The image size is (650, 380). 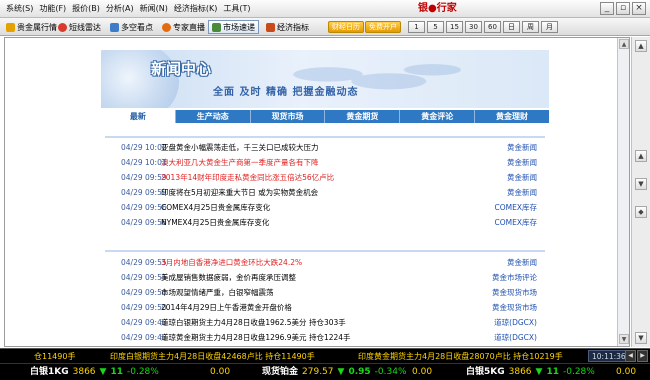 What do you see at coordinates (641, 156) in the screenshot?
I see `panel-up-icon: ▲` at bounding box center [641, 156].